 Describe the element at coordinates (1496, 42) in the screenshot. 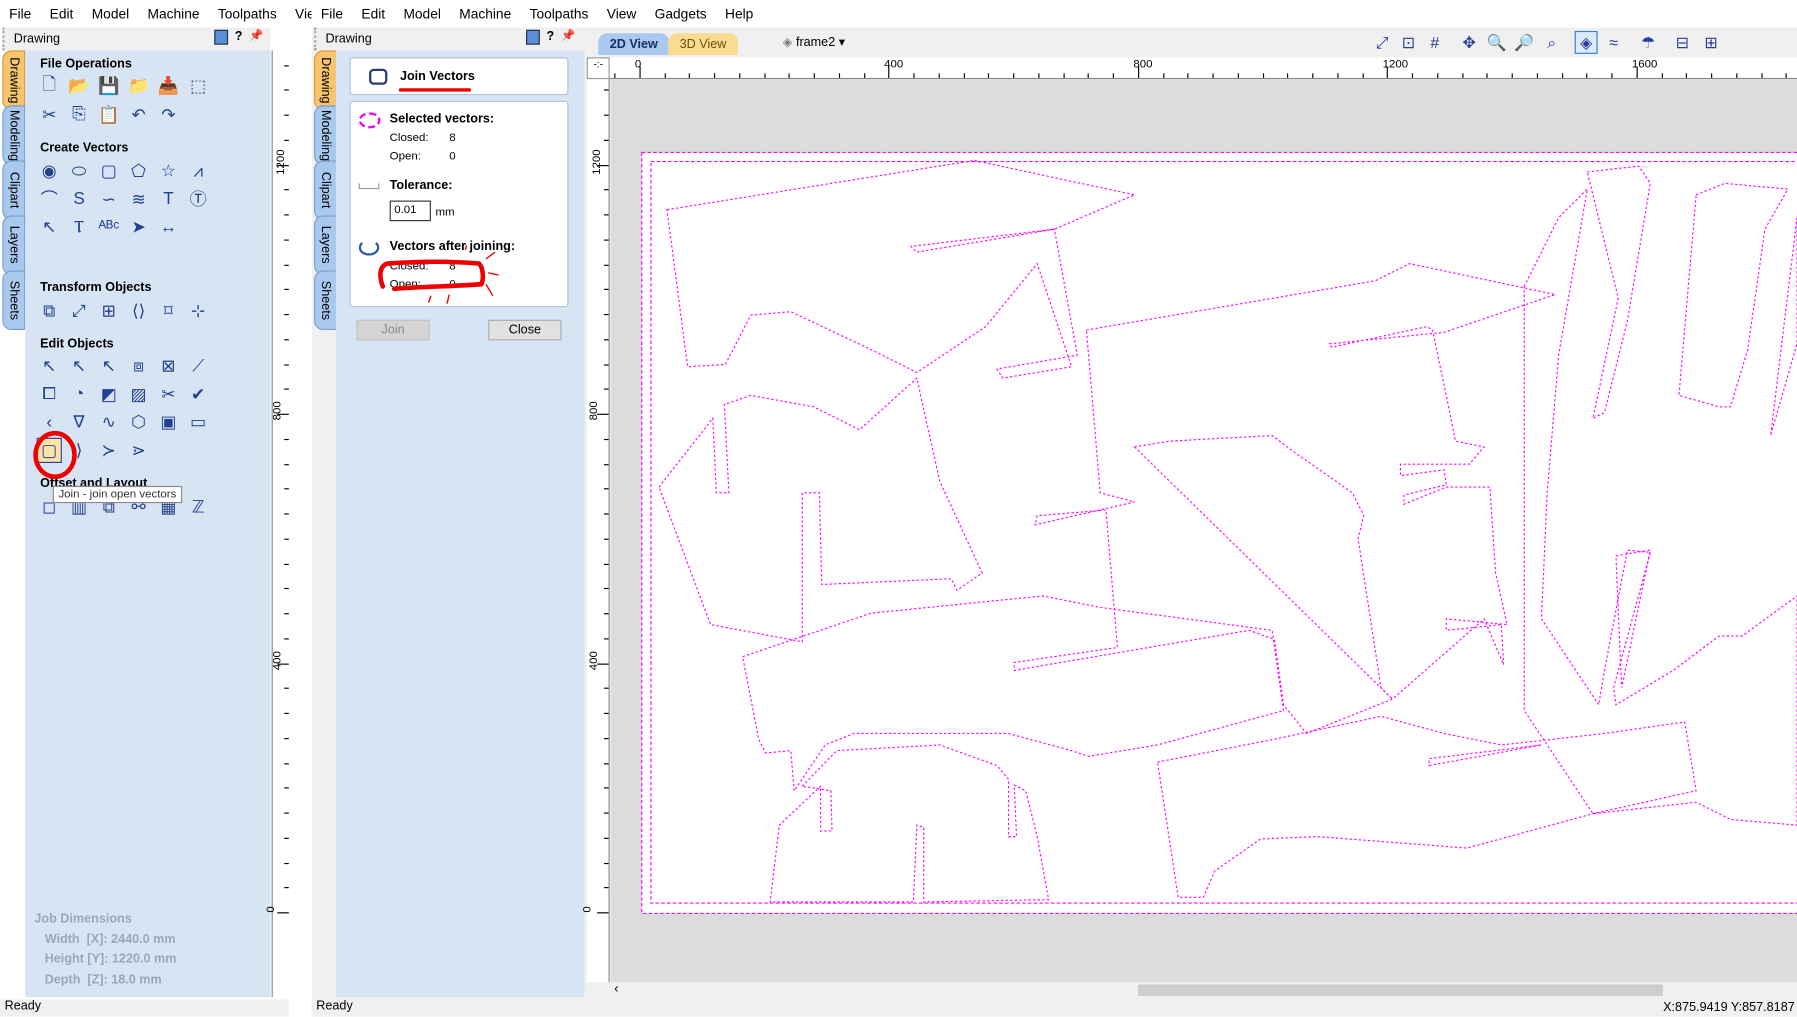

I see `zoom-in-icon: 🔍` at that location.